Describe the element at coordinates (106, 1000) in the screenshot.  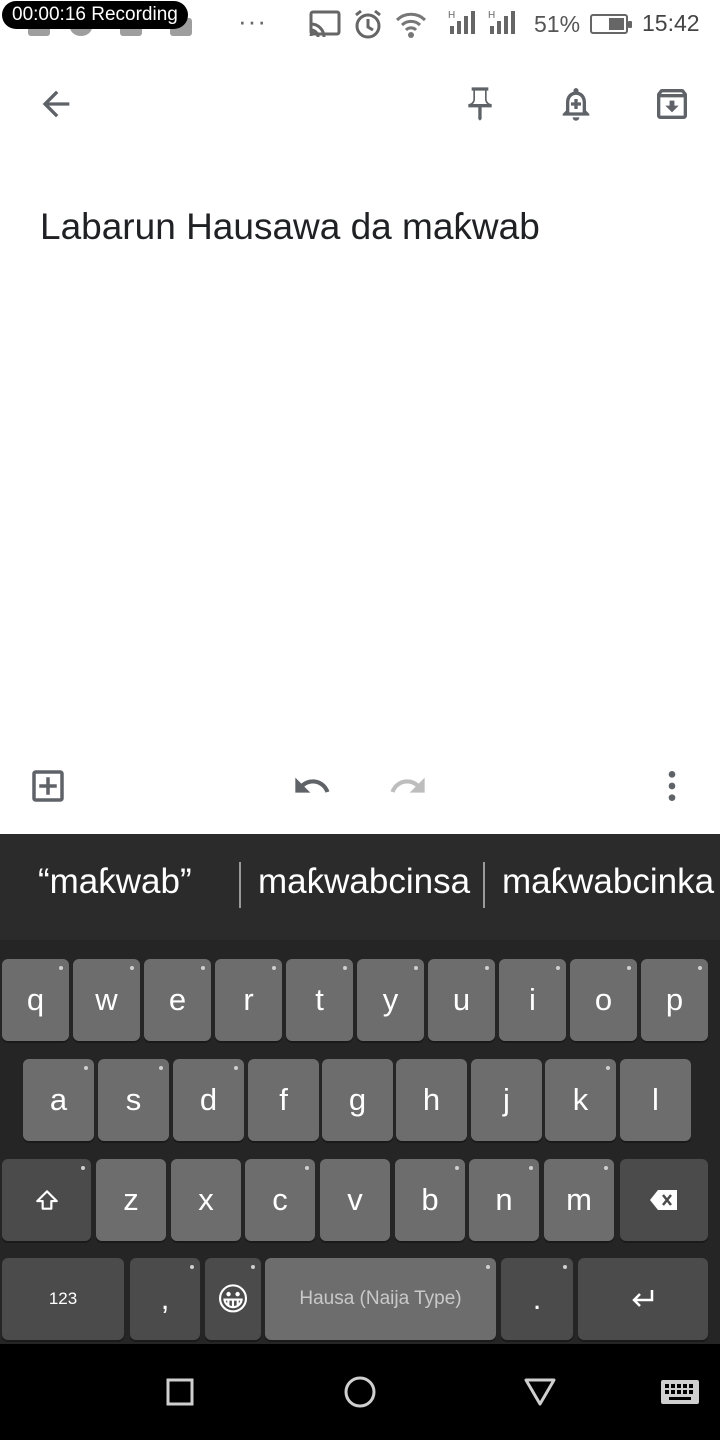
I see `key-w: w` at that location.